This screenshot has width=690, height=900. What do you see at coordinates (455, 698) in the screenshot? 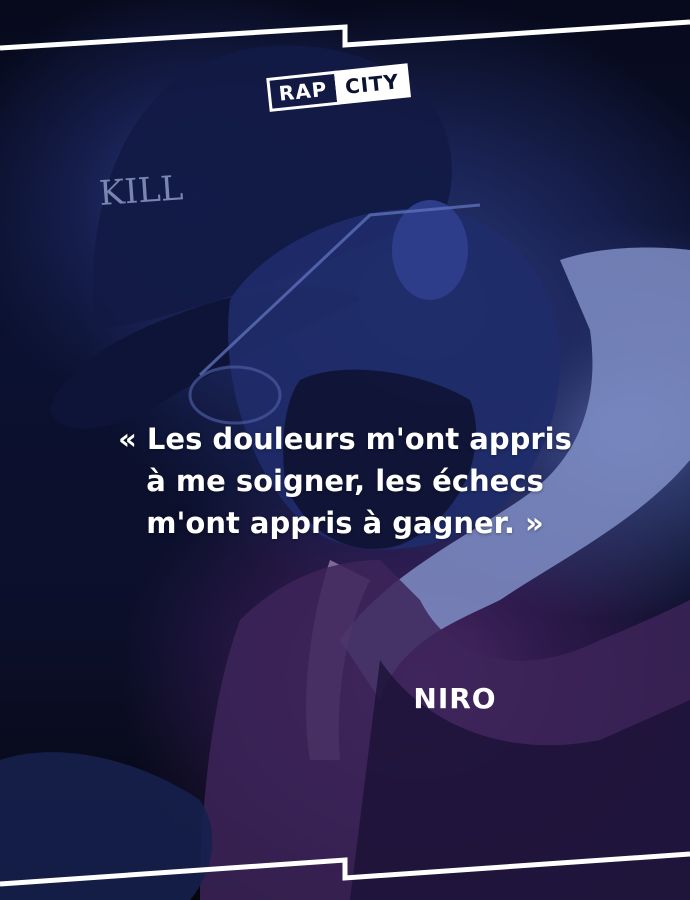
I see `author-name: NIRO` at bounding box center [455, 698].